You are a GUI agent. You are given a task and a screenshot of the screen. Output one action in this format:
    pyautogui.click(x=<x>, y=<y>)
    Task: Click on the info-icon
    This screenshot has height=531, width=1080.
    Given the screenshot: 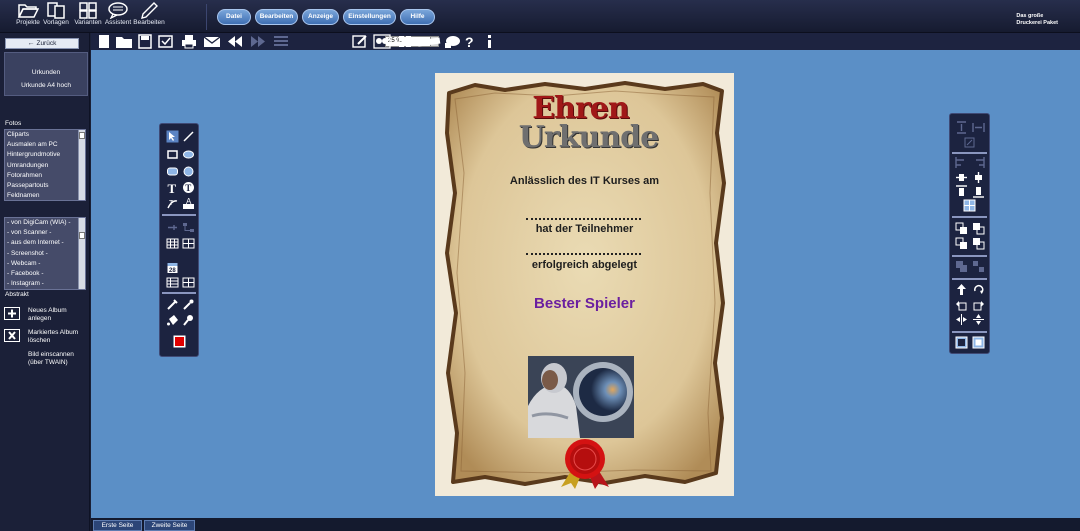 What is the action you would take?
    pyautogui.click(x=489, y=41)
    